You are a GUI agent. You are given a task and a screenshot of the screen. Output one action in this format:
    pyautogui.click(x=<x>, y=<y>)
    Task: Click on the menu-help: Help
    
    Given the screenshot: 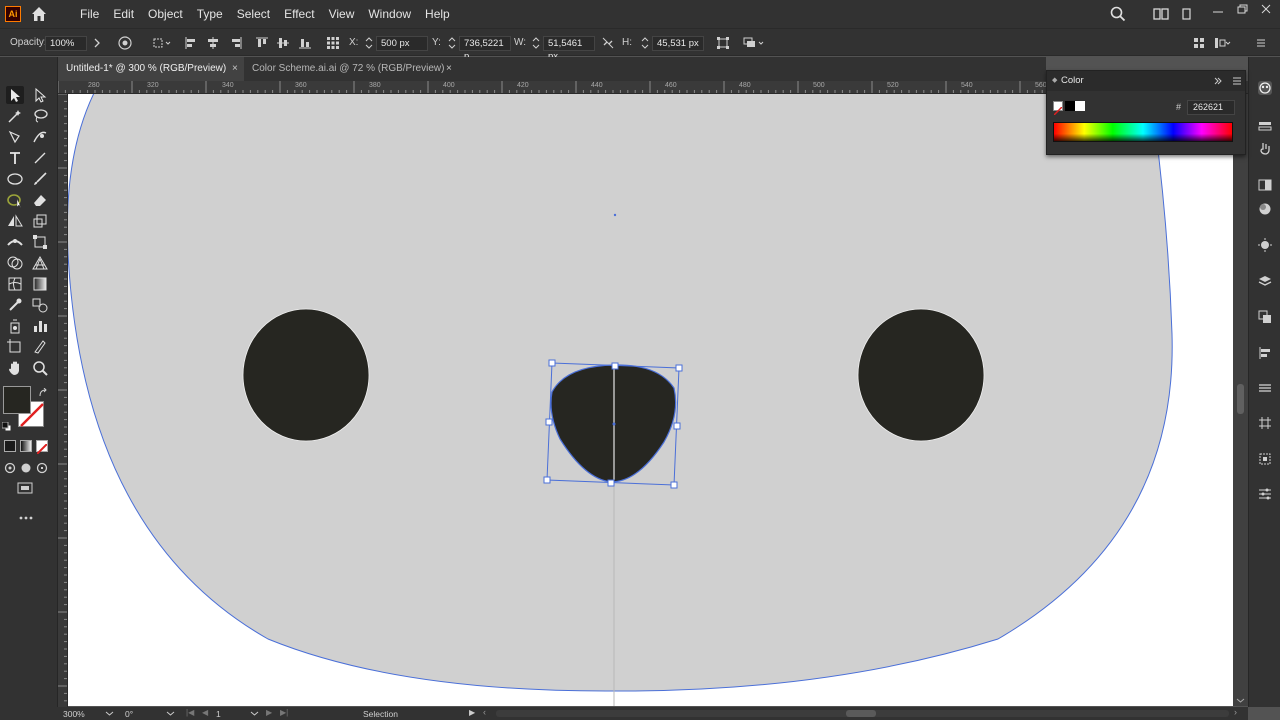 What is the action you would take?
    pyautogui.click(x=437, y=14)
    